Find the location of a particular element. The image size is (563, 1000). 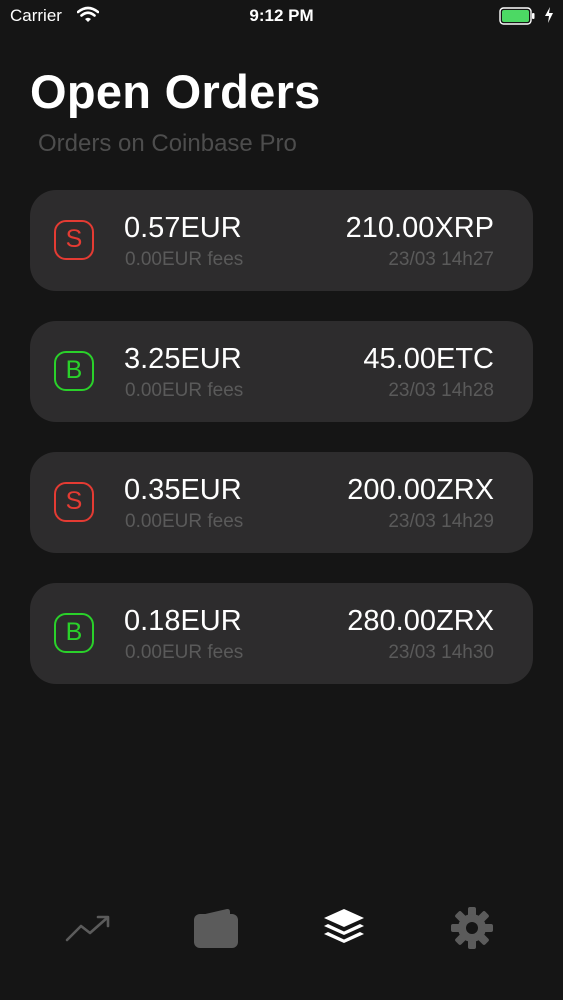

charging-bolt-icon is located at coordinates (549, 17).